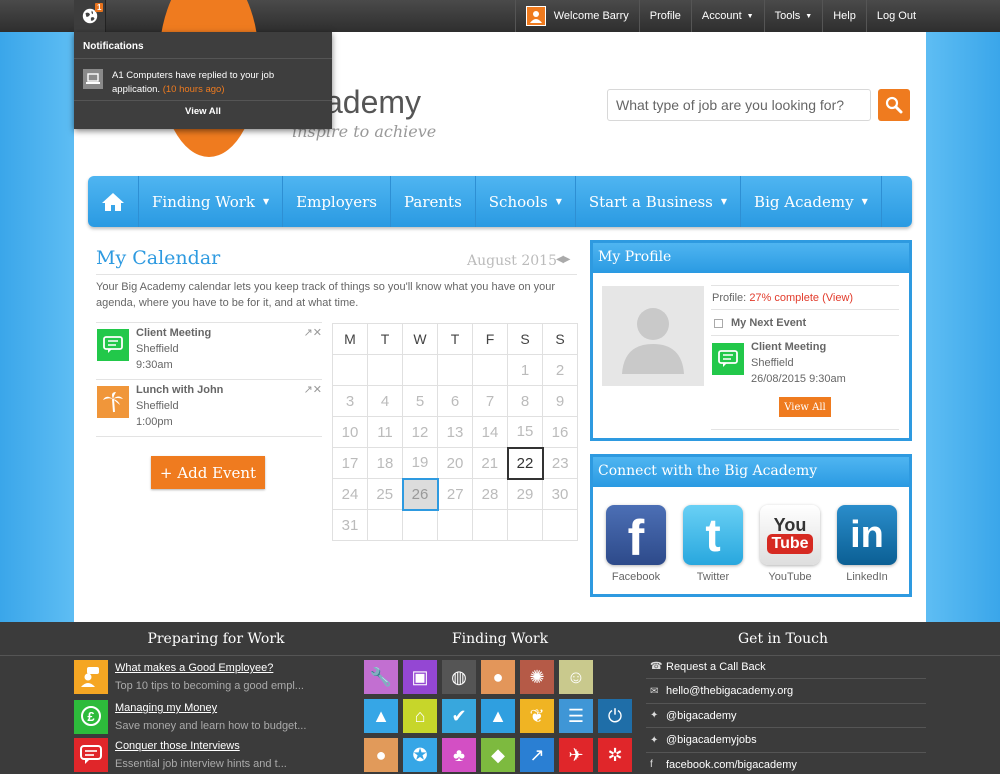 The height and width of the screenshot is (774, 1000). Describe the element at coordinates (459, 716) in the screenshot. I see `check-icon: ✔` at that location.